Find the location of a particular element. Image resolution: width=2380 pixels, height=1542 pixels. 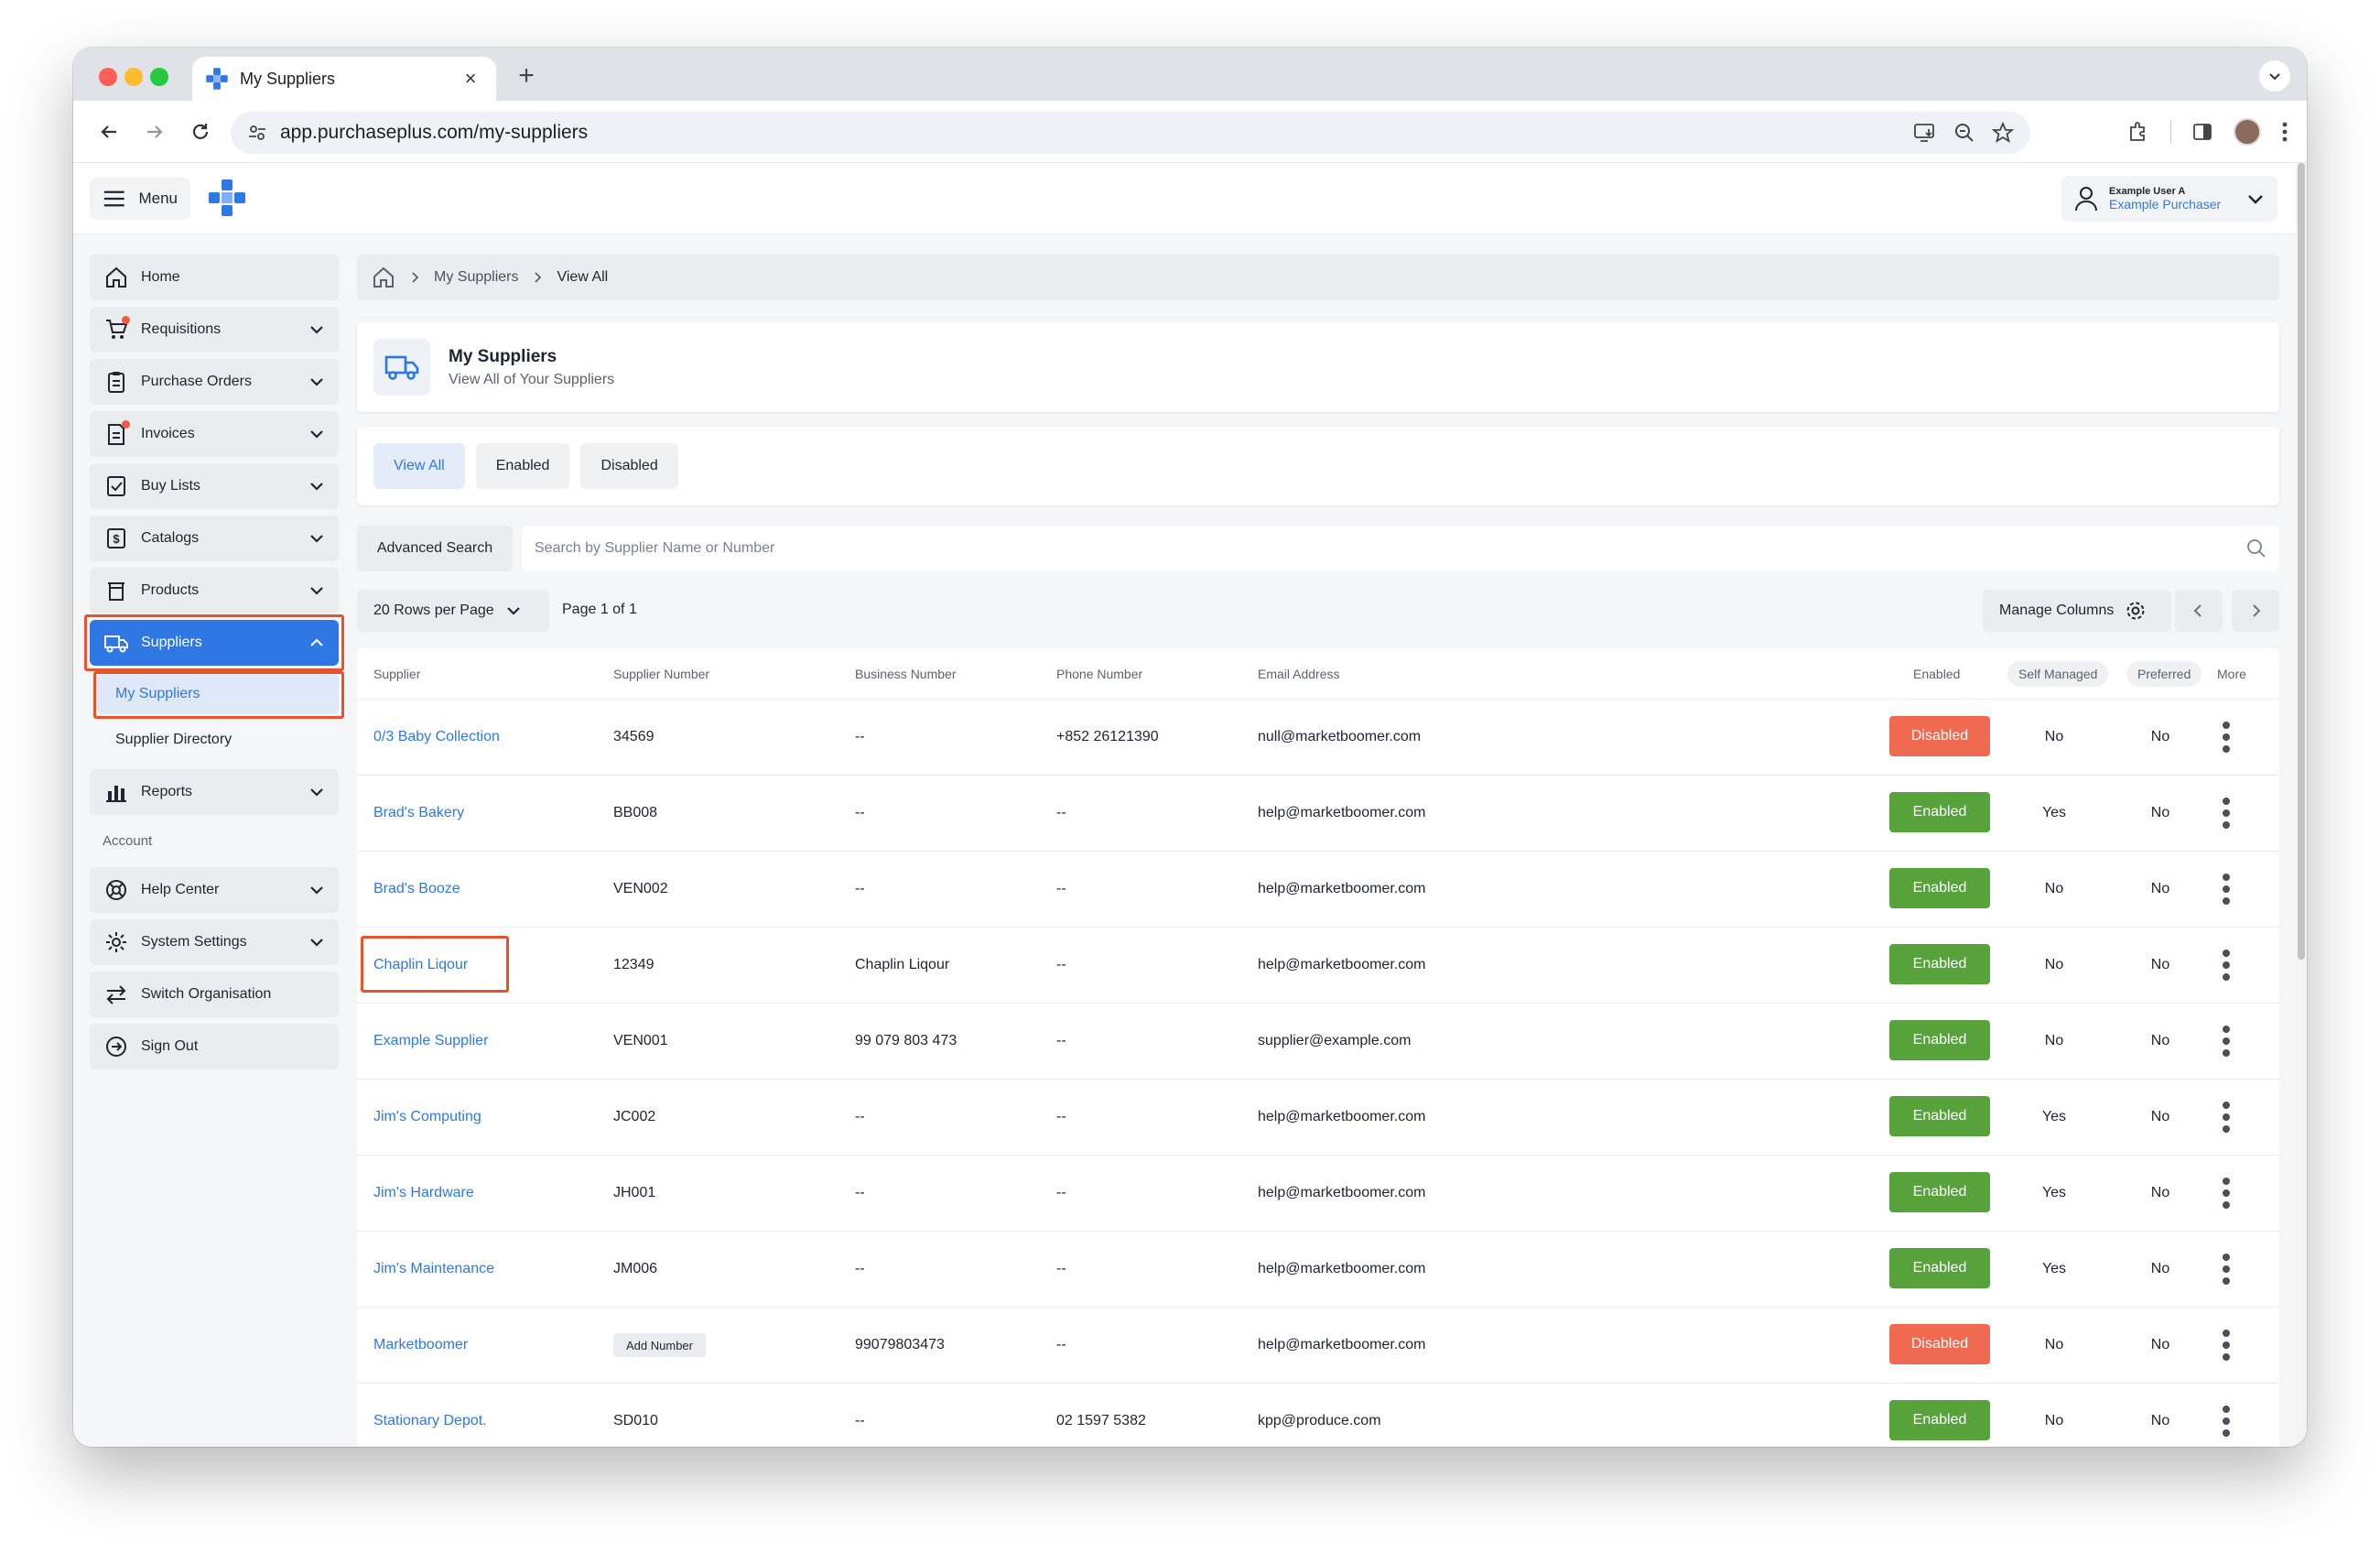

back-button is located at coordinates (109, 131).